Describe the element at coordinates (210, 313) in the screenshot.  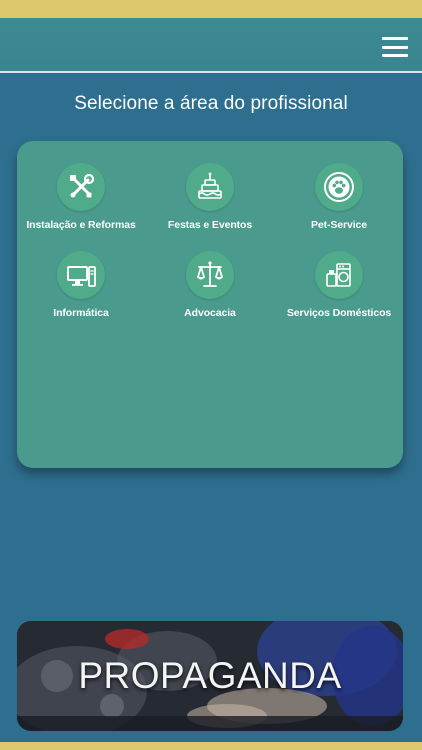
I see `category-label: Advocacia` at that location.